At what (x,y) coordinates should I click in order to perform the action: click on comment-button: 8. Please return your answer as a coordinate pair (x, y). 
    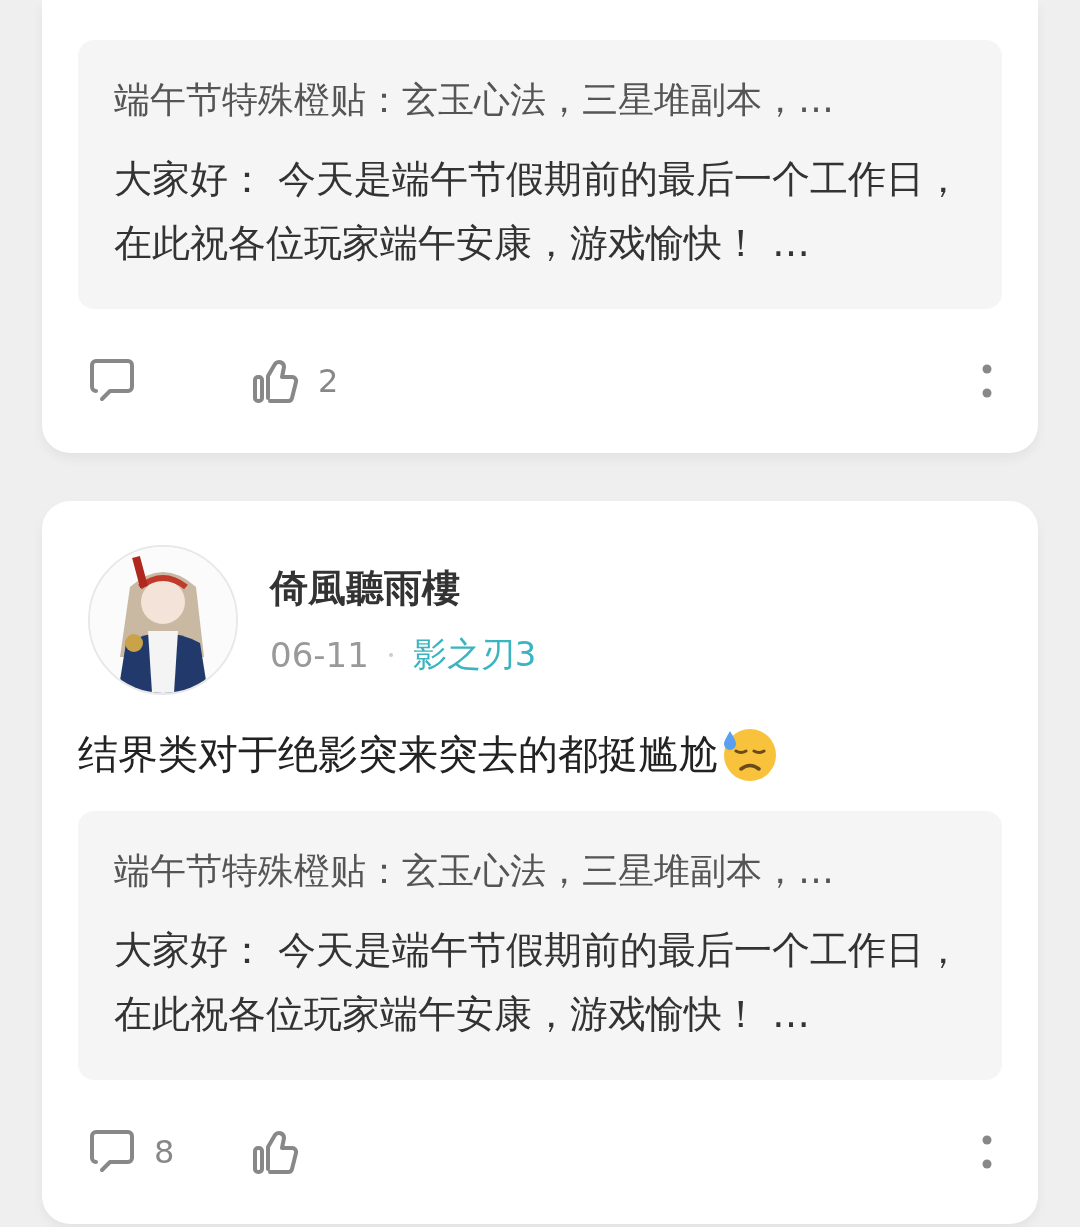
    Looking at the image, I should click on (170, 1152).